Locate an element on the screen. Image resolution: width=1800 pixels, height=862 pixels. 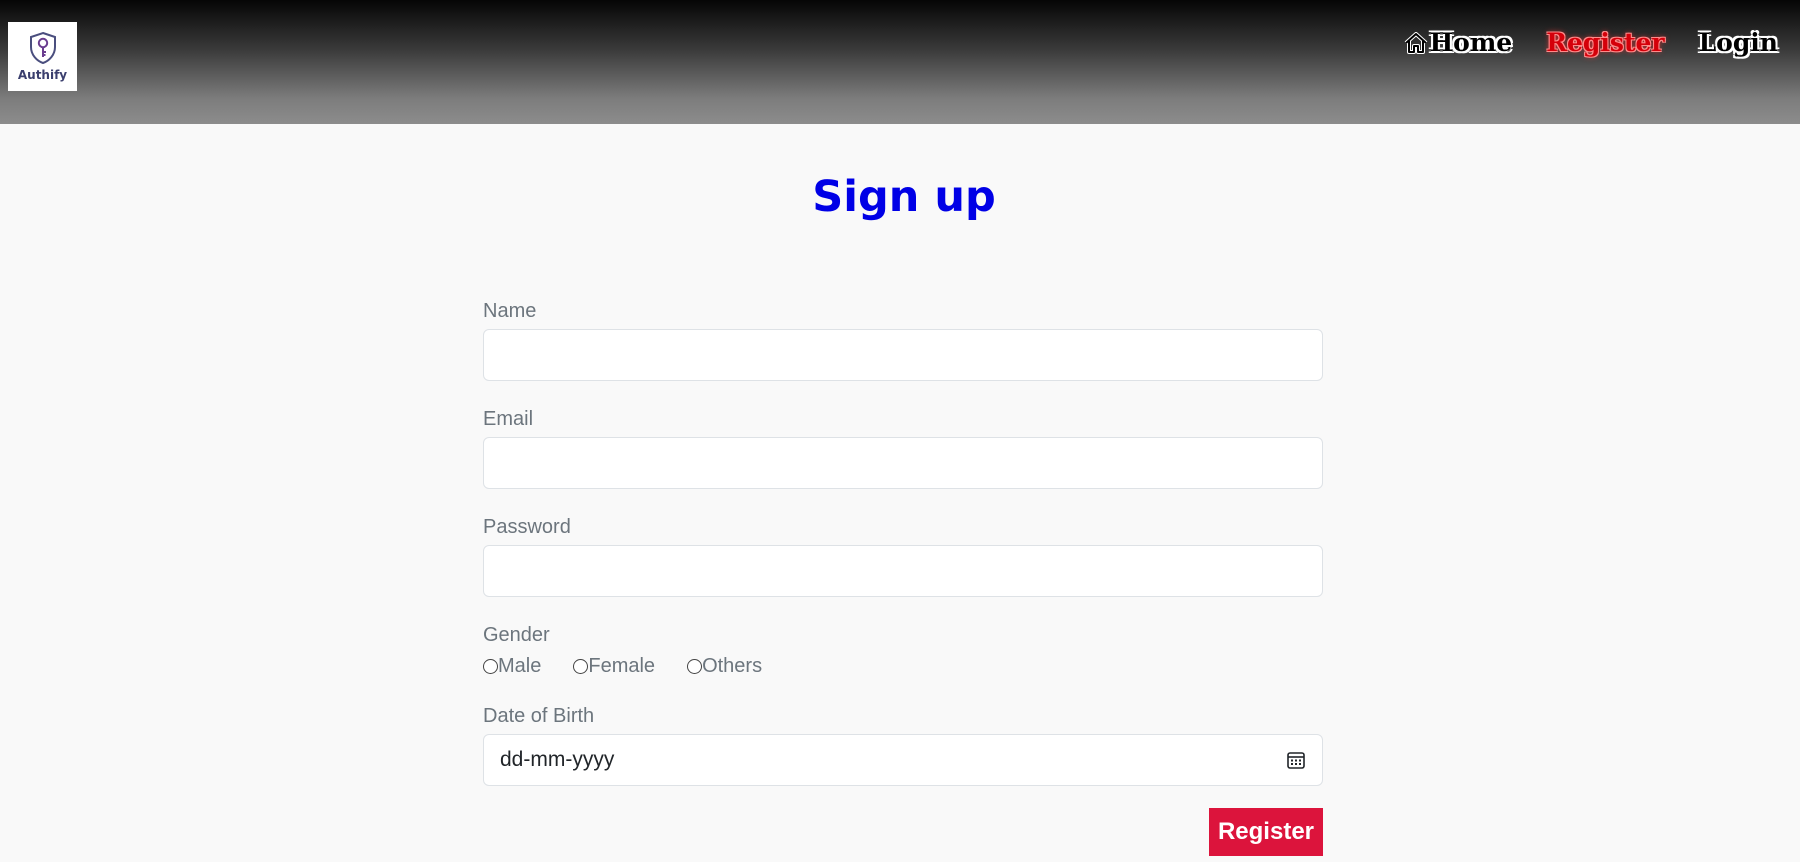
name-group: Name is located at coordinates (903, 340).